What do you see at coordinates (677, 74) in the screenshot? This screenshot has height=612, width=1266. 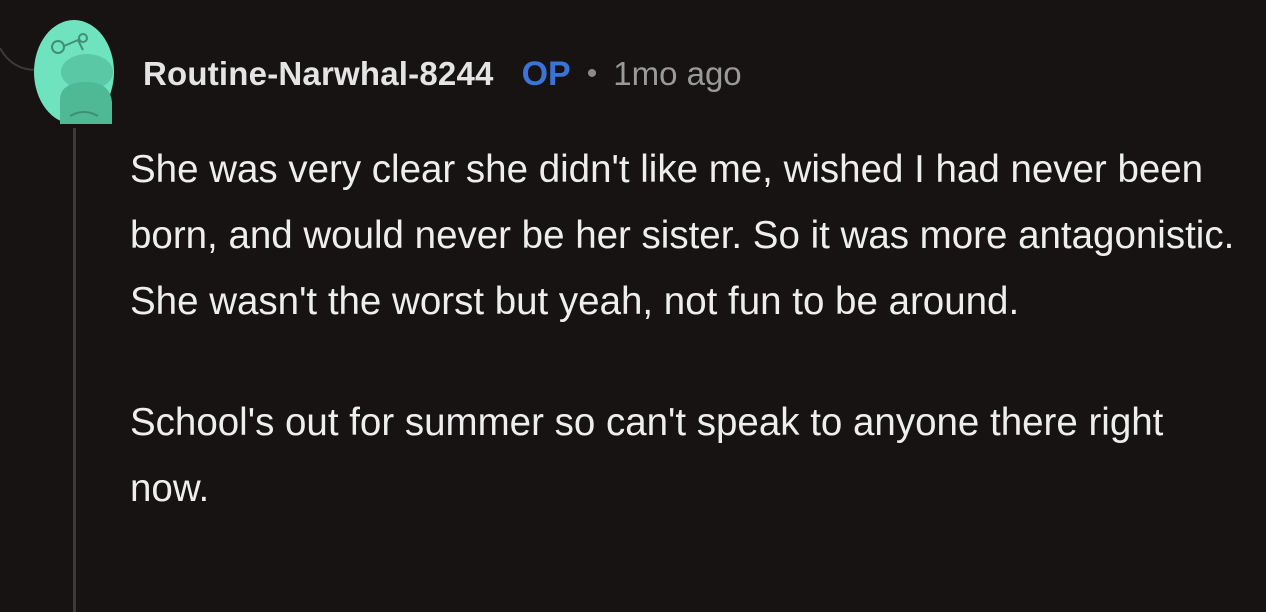 I see `comment-timestamp: 1mo ago` at bounding box center [677, 74].